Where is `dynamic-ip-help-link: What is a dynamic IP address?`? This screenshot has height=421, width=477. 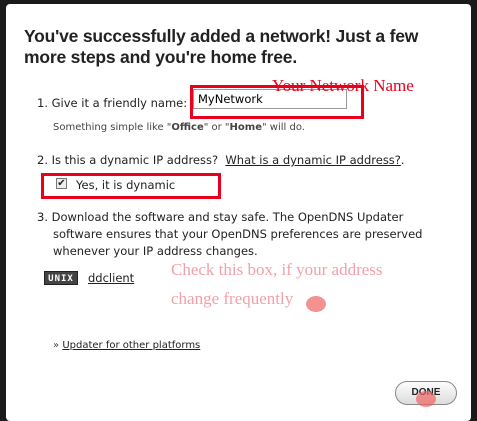
dynamic-ip-help-link: What is a dynamic IP address? is located at coordinates (313, 160).